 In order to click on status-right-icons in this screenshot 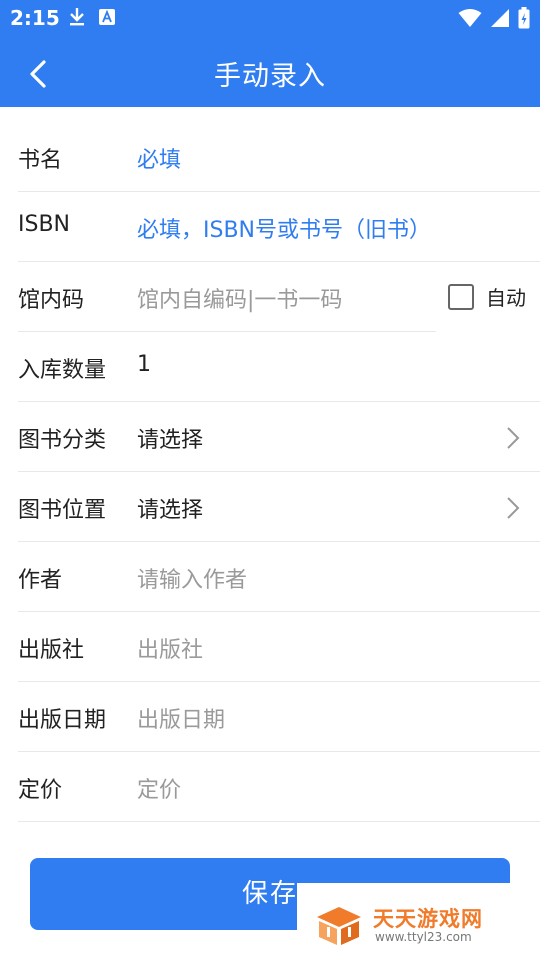, I will do `click(494, 18)`.